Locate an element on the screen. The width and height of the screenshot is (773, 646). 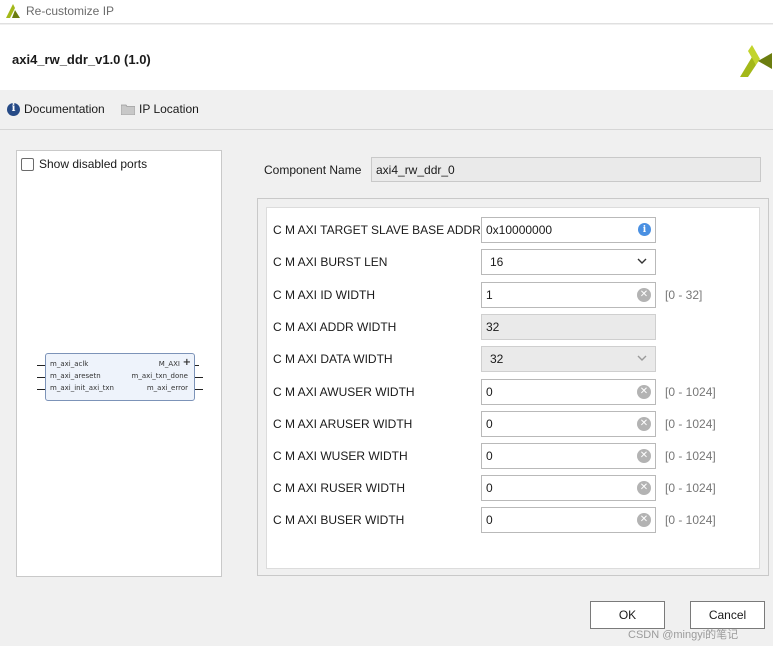
param-row-wuser-width: C M AXI WUSER WIDTH 0 ✕ [0 - 1024] is located at coordinates (514, 456).